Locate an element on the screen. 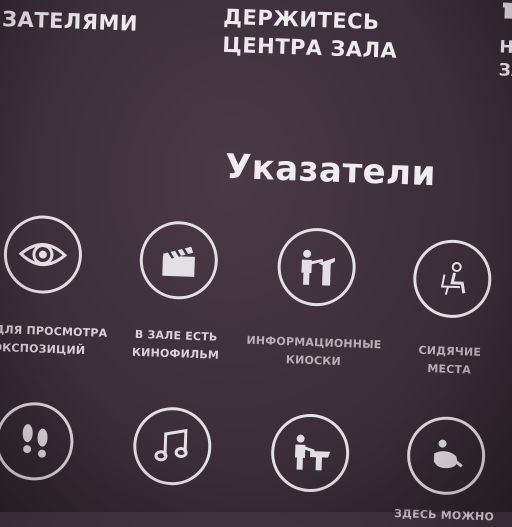 The height and width of the screenshot is (527, 512). caption-lounging: ЗДЕСЬ МОЖНО is located at coordinates (444, 515).